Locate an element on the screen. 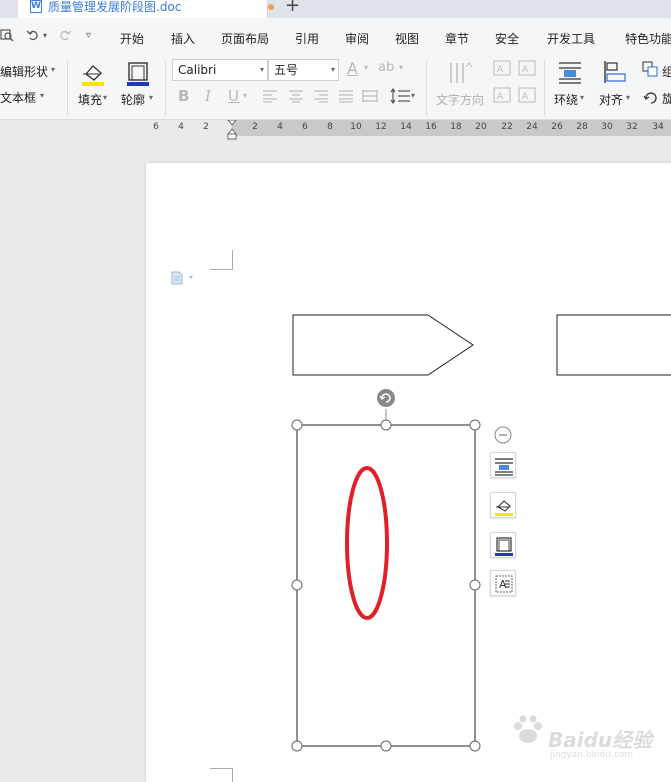 This screenshot has width=671, height=782. wrap-text-icon is located at coordinates (504, 467).